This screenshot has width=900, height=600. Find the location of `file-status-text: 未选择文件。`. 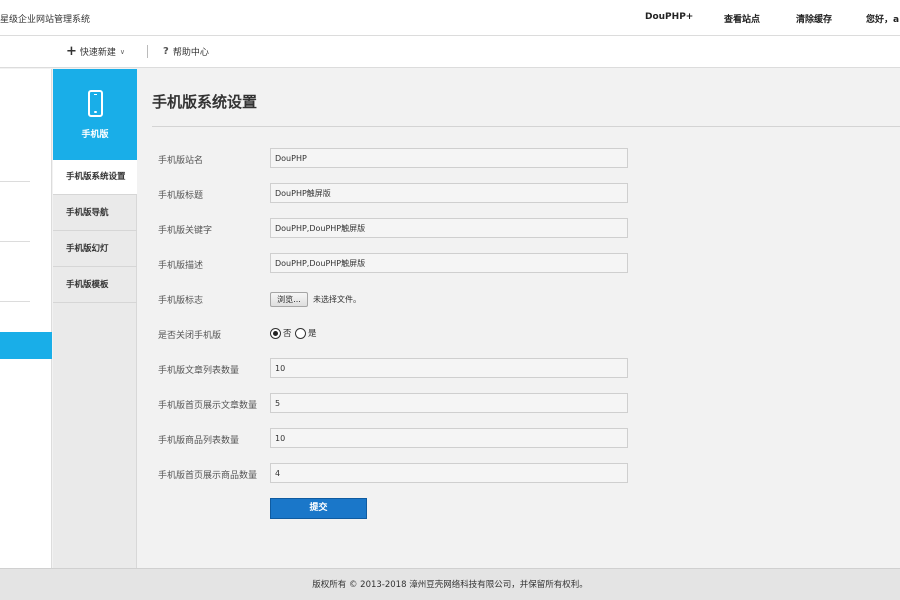

file-status-text: 未选择文件。 is located at coordinates (337, 299).